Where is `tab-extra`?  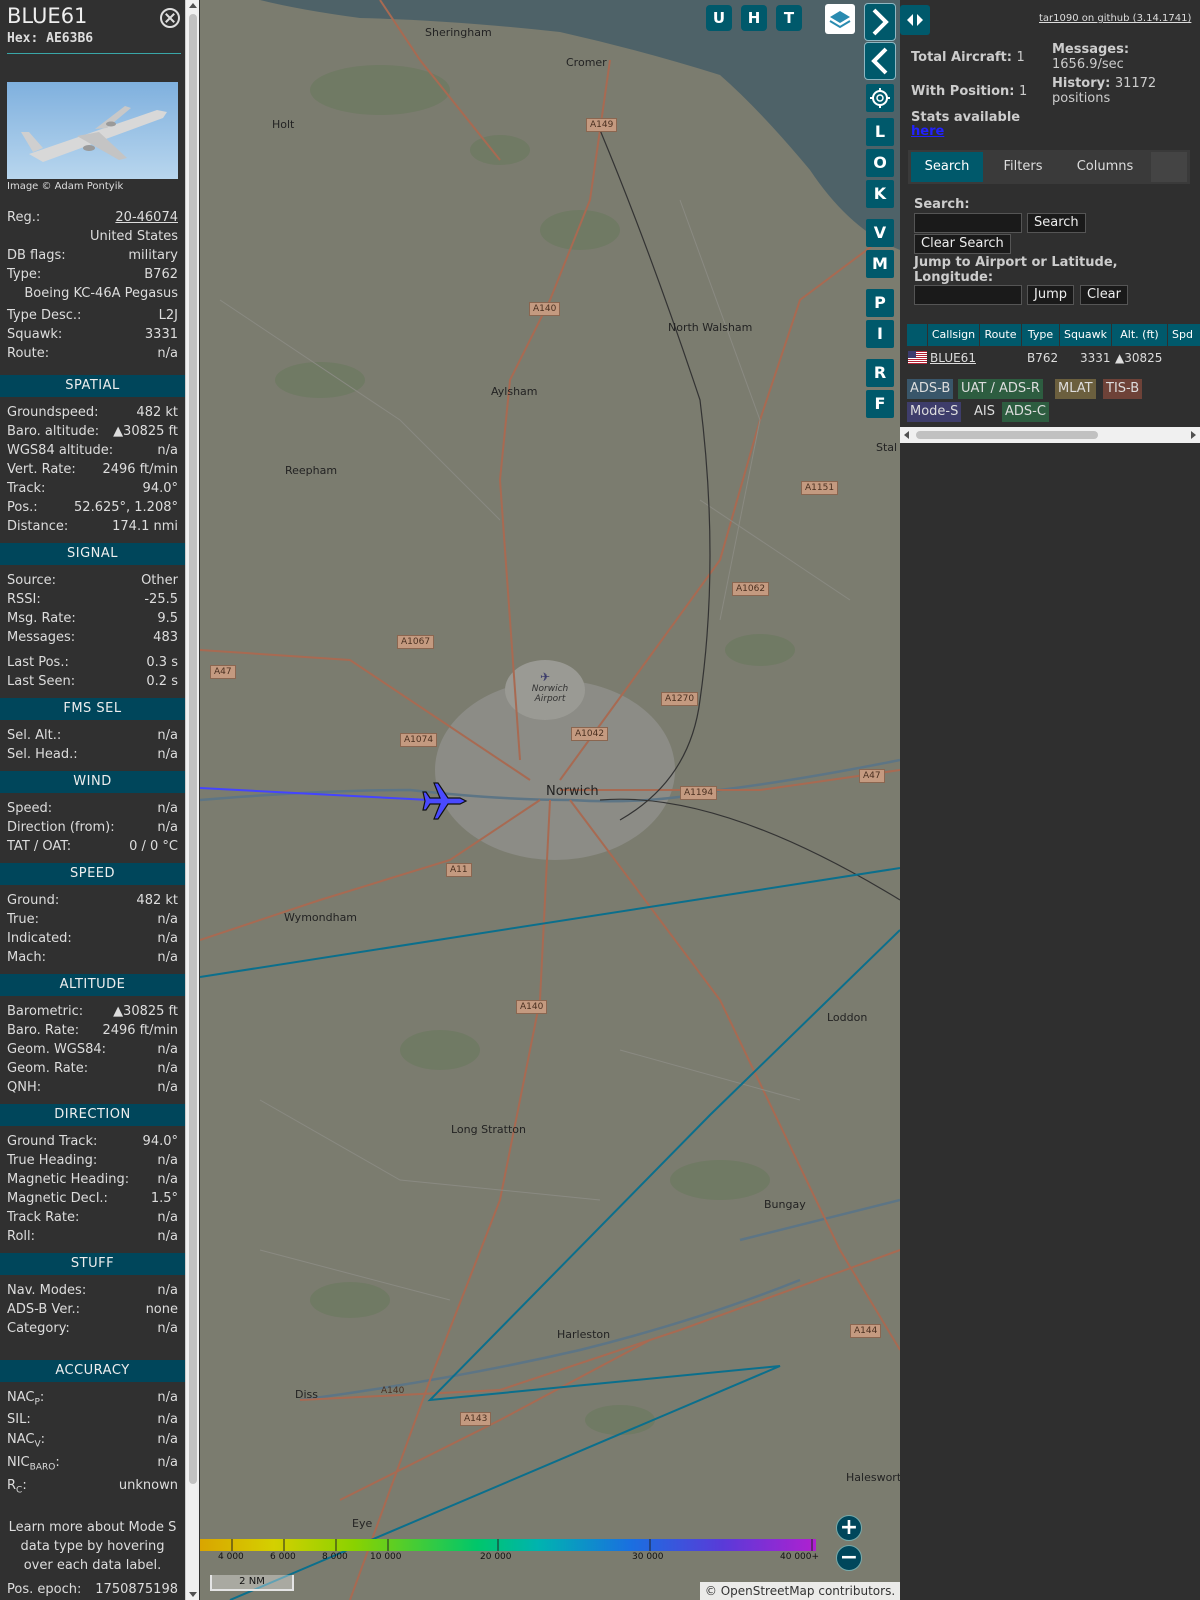
tab-extra is located at coordinates (1169, 167).